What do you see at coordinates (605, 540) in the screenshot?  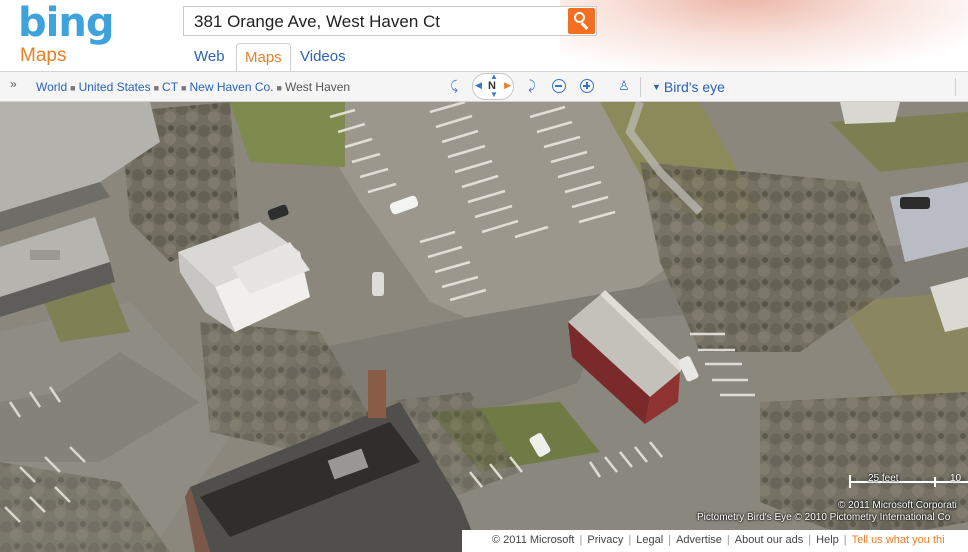 I see `footer-privacy-link: Privacy` at bounding box center [605, 540].